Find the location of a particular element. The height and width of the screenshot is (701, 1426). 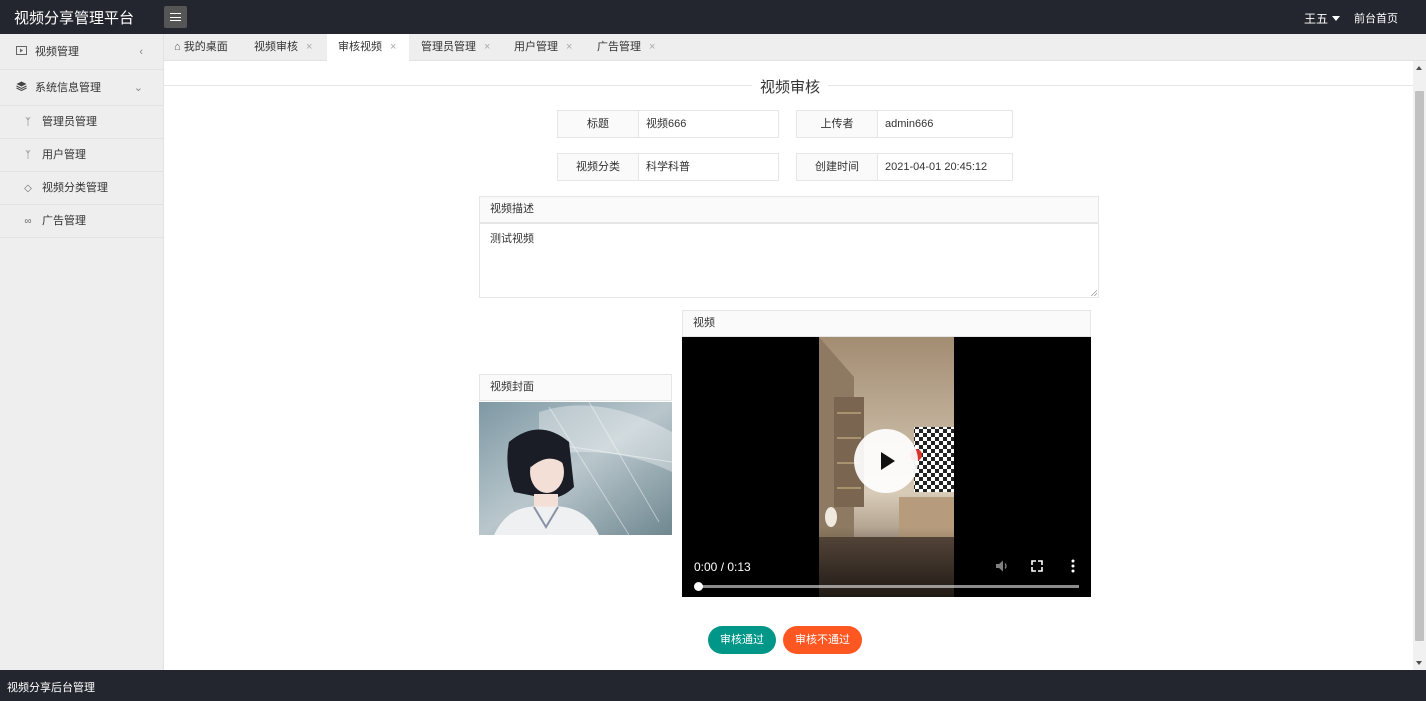

play-button is located at coordinates (886, 461).